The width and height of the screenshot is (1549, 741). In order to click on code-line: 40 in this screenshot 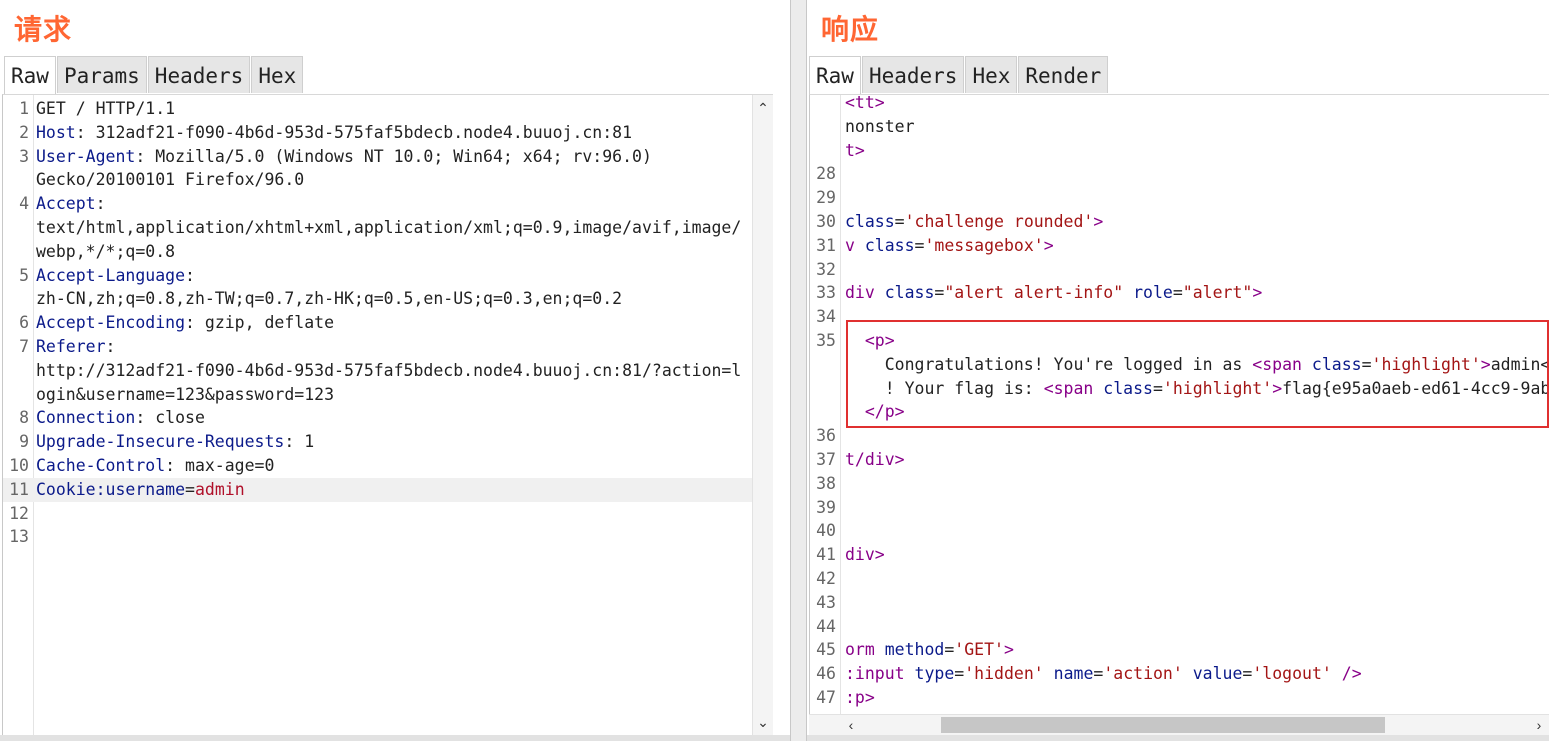, I will do `click(1179, 531)`.